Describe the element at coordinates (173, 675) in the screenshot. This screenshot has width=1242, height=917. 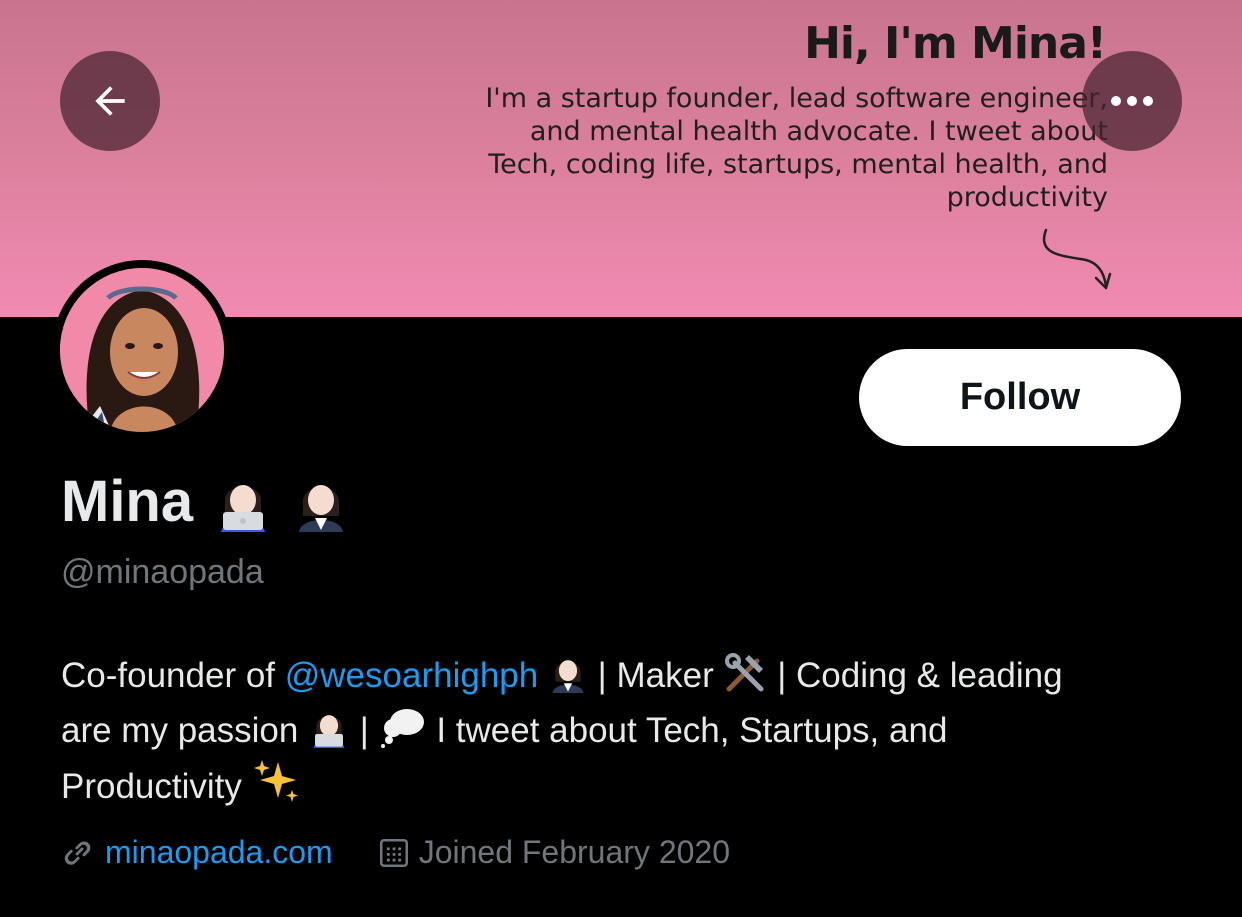
I see `bio-text: Co-founder of` at that location.